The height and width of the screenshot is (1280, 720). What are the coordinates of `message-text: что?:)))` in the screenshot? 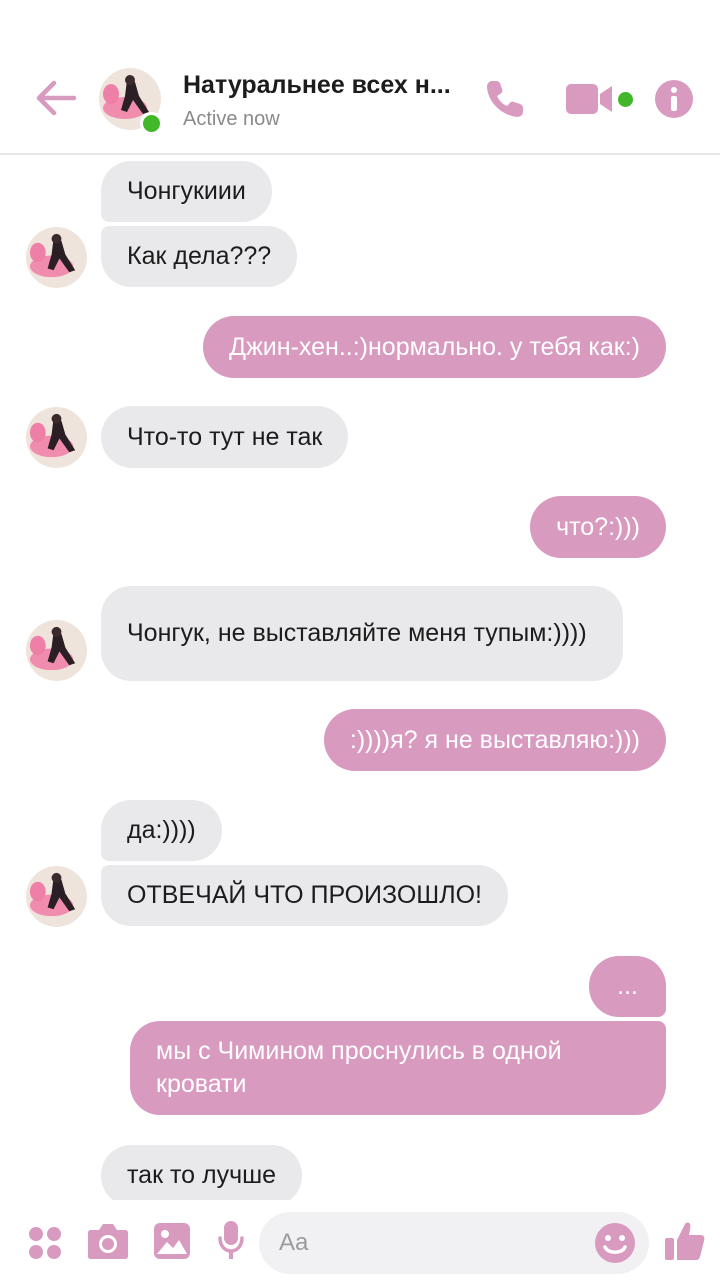 It's located at (598, 526).